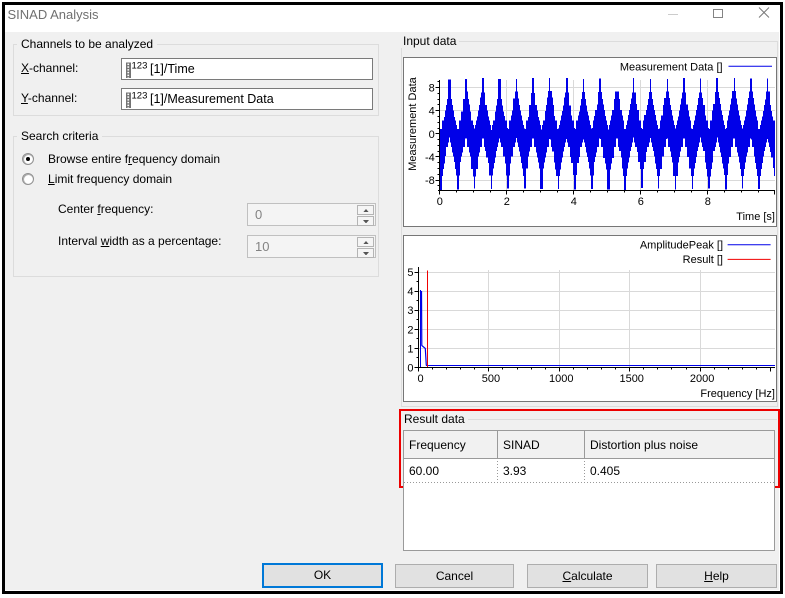 The height and width of the screenshot is (598, 785). I want to click on svg-text: -4, so click(430, 158).